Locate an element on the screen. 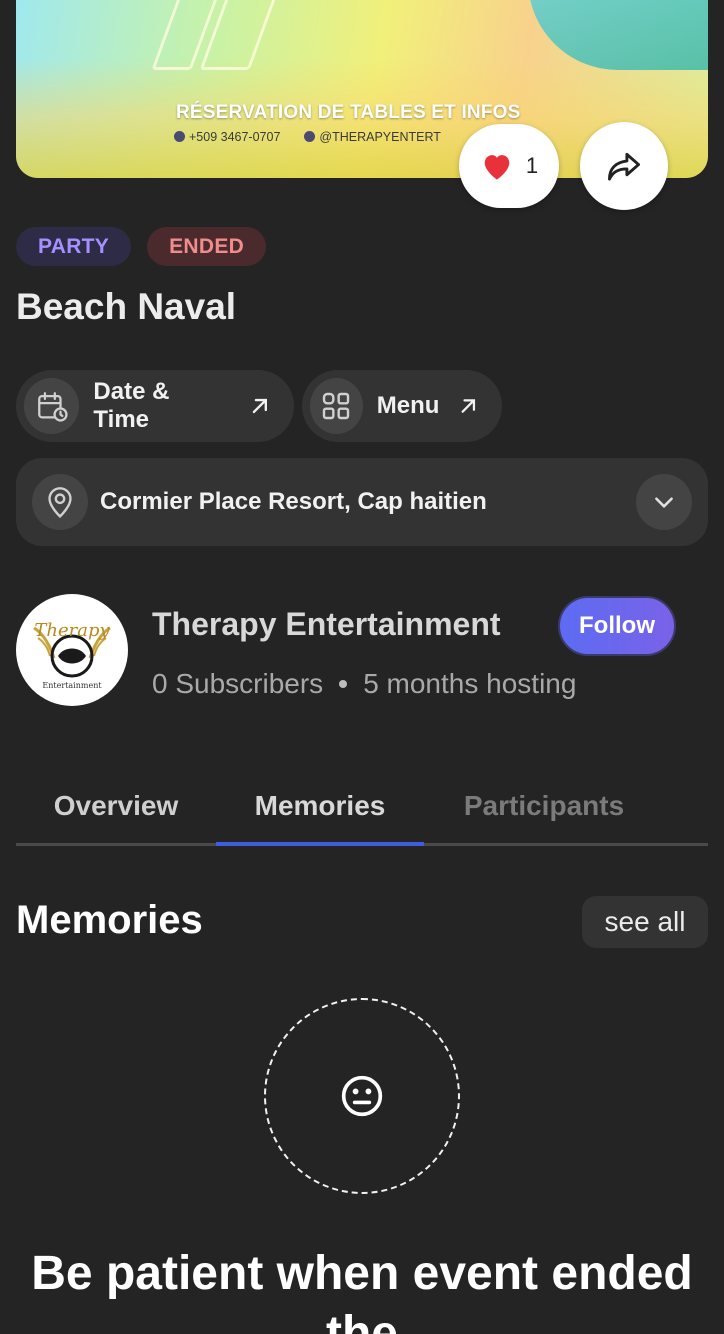 The width and height of the screenshot is (724, 1334). event-tabs: Overview Memories Participants is located at coordinates (362, 813).